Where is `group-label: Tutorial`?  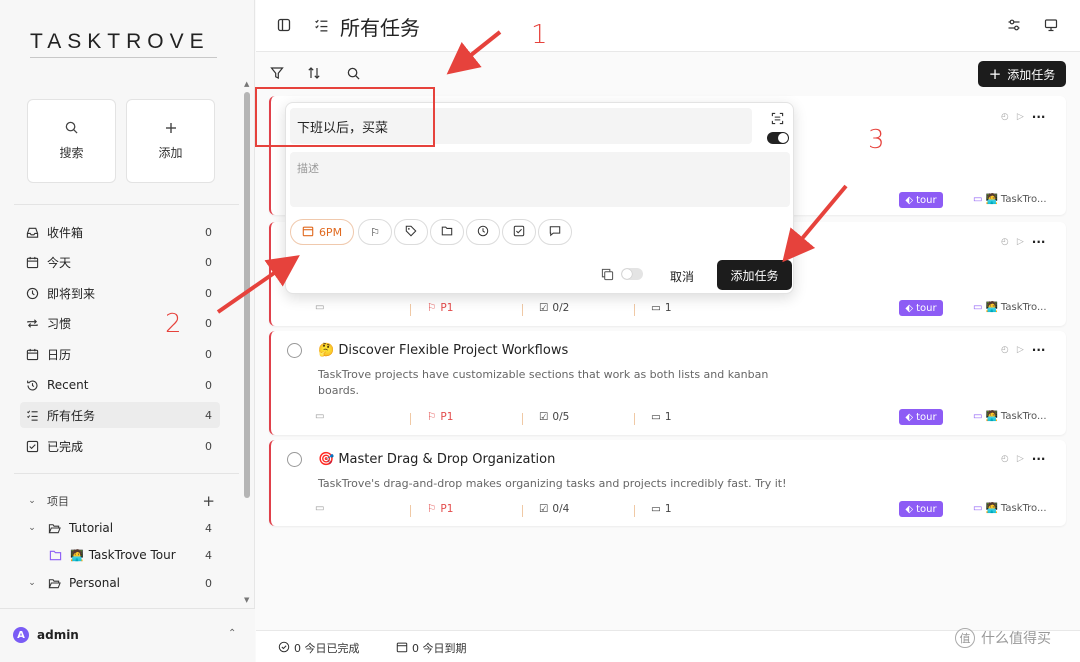
group-label: Tutorial is located at coordinates (91, 528).